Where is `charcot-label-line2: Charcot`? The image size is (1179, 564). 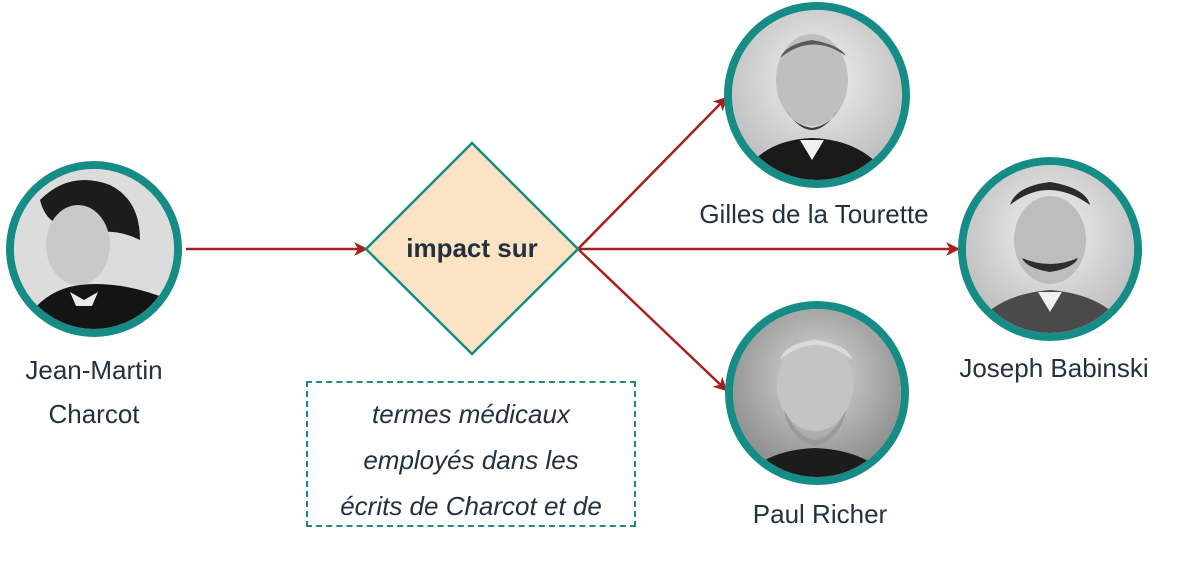 charcot-label-line2: Charcot is located at coordinates (94, 414).